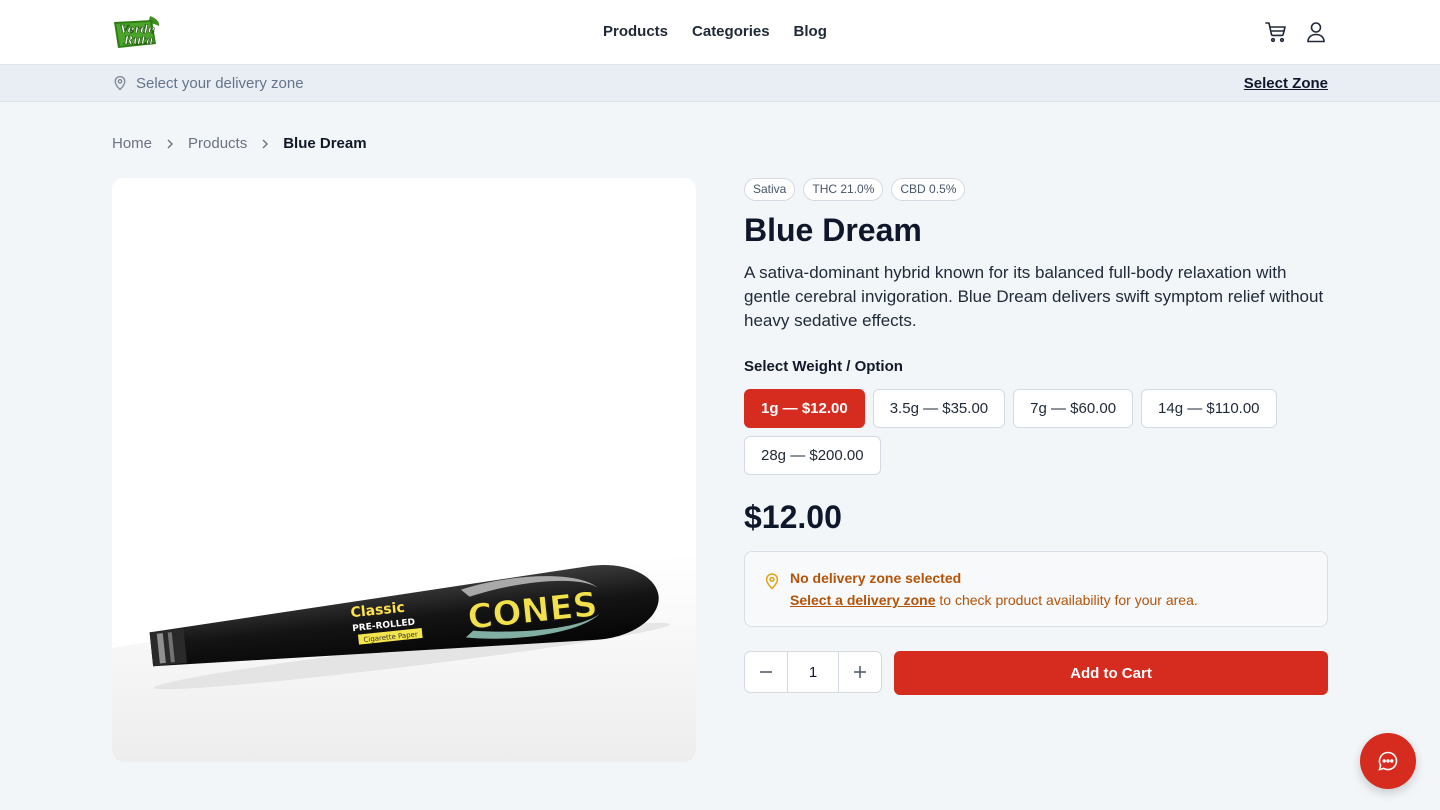 This screenshot has height=810, width=1440. I want to click on verde-ruta-logo-icon: Verde Ruta, so click(137, 32).